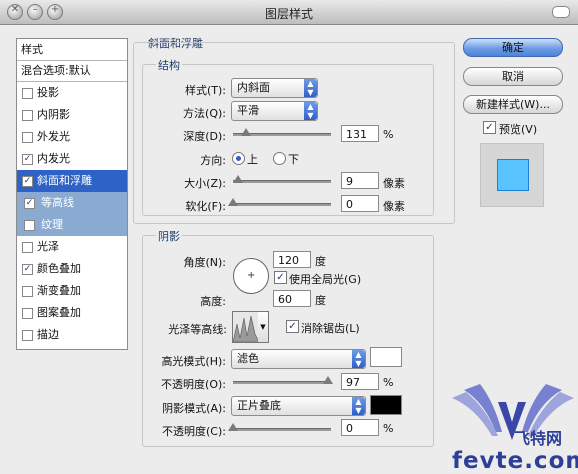 Image resolution: width=578 pixels, height=474 pixels. I want to click on technique-select: 平滑 ▲ ▼, so click(274, 111).